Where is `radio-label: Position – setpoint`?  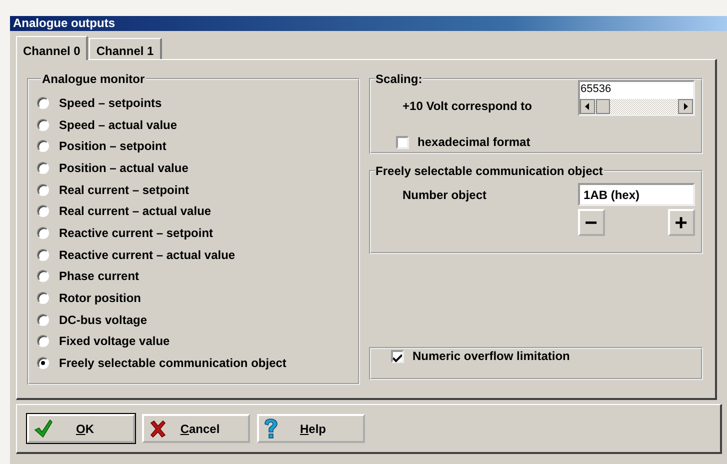 radio-label: Position – setpoint is located at coordinates (112, 146).